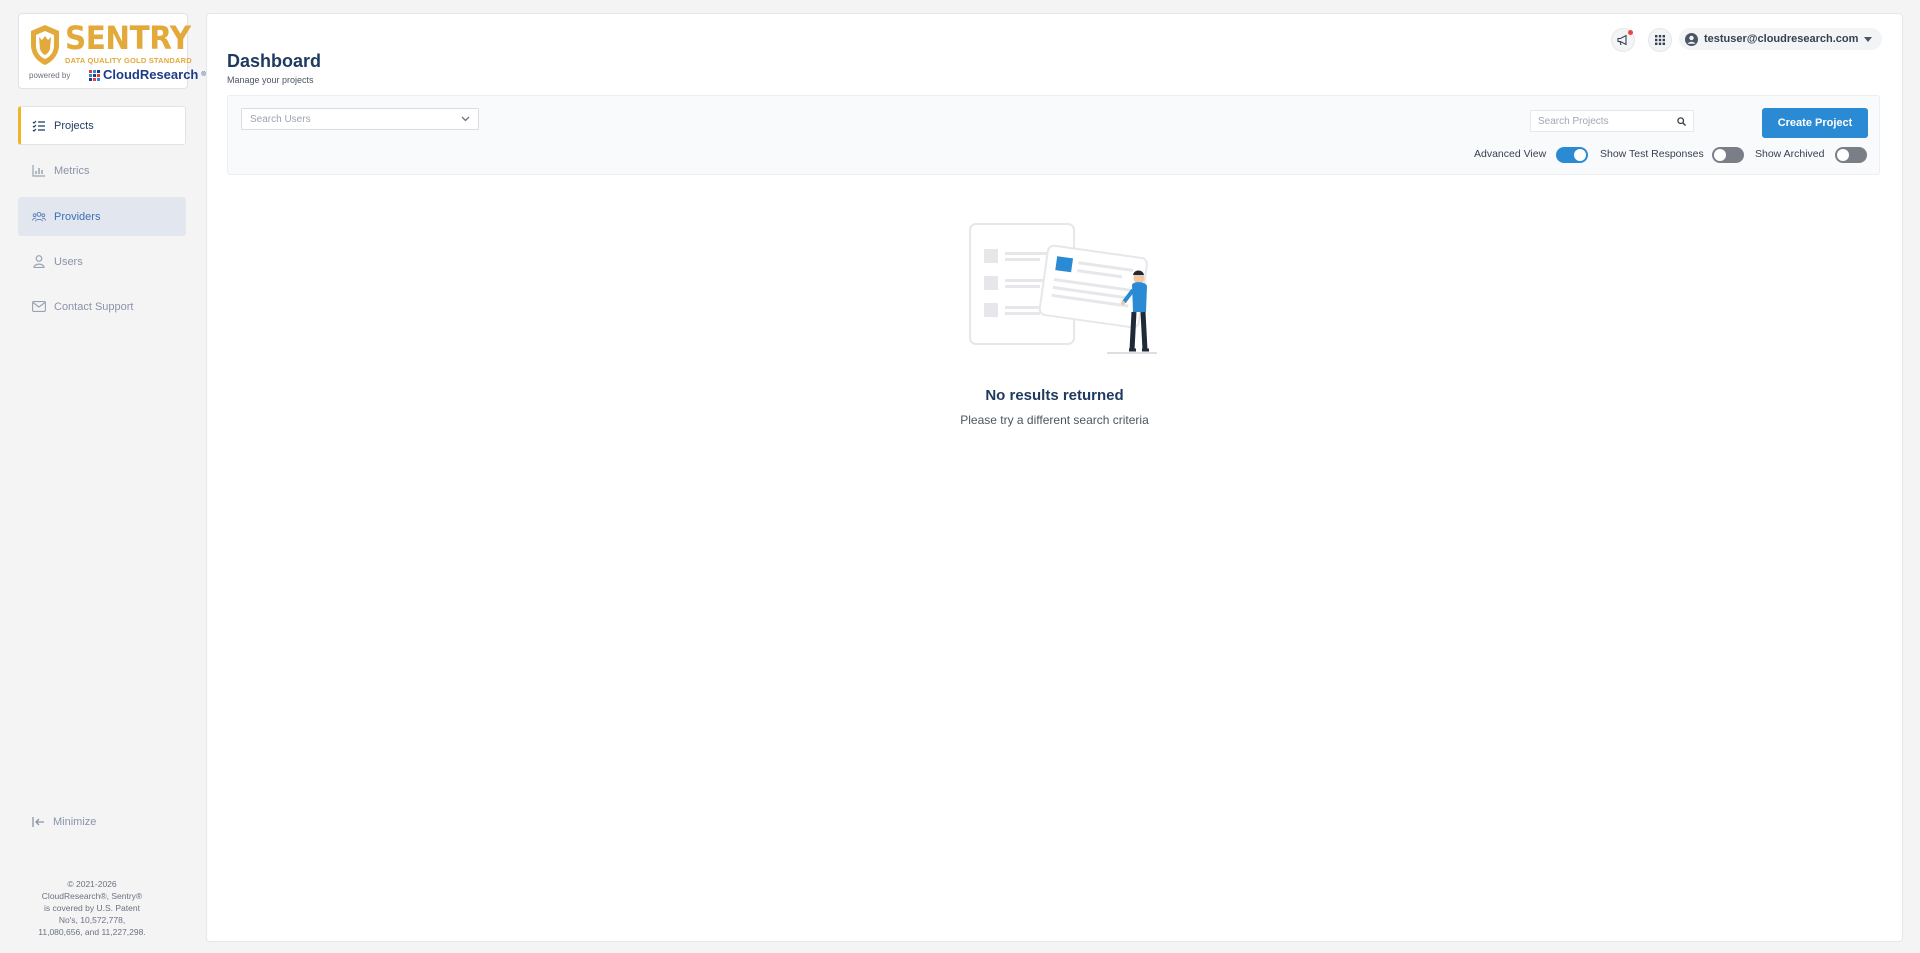 The image size is (1920, 953). Describe the element at coordinates (92, 884) in the screenshot. I see `copyright-line: © 2021-2026` at that location.